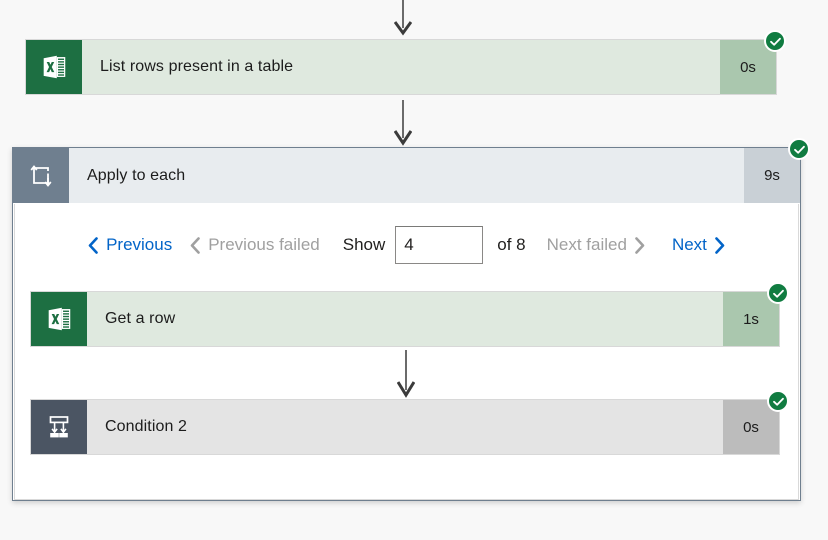 The height and width of the screenshot is (540, 828). What do you see at coordinates (689, 244) in the screenshot?
I see `pager-next-label: Next` at bounding box center [689, 244].